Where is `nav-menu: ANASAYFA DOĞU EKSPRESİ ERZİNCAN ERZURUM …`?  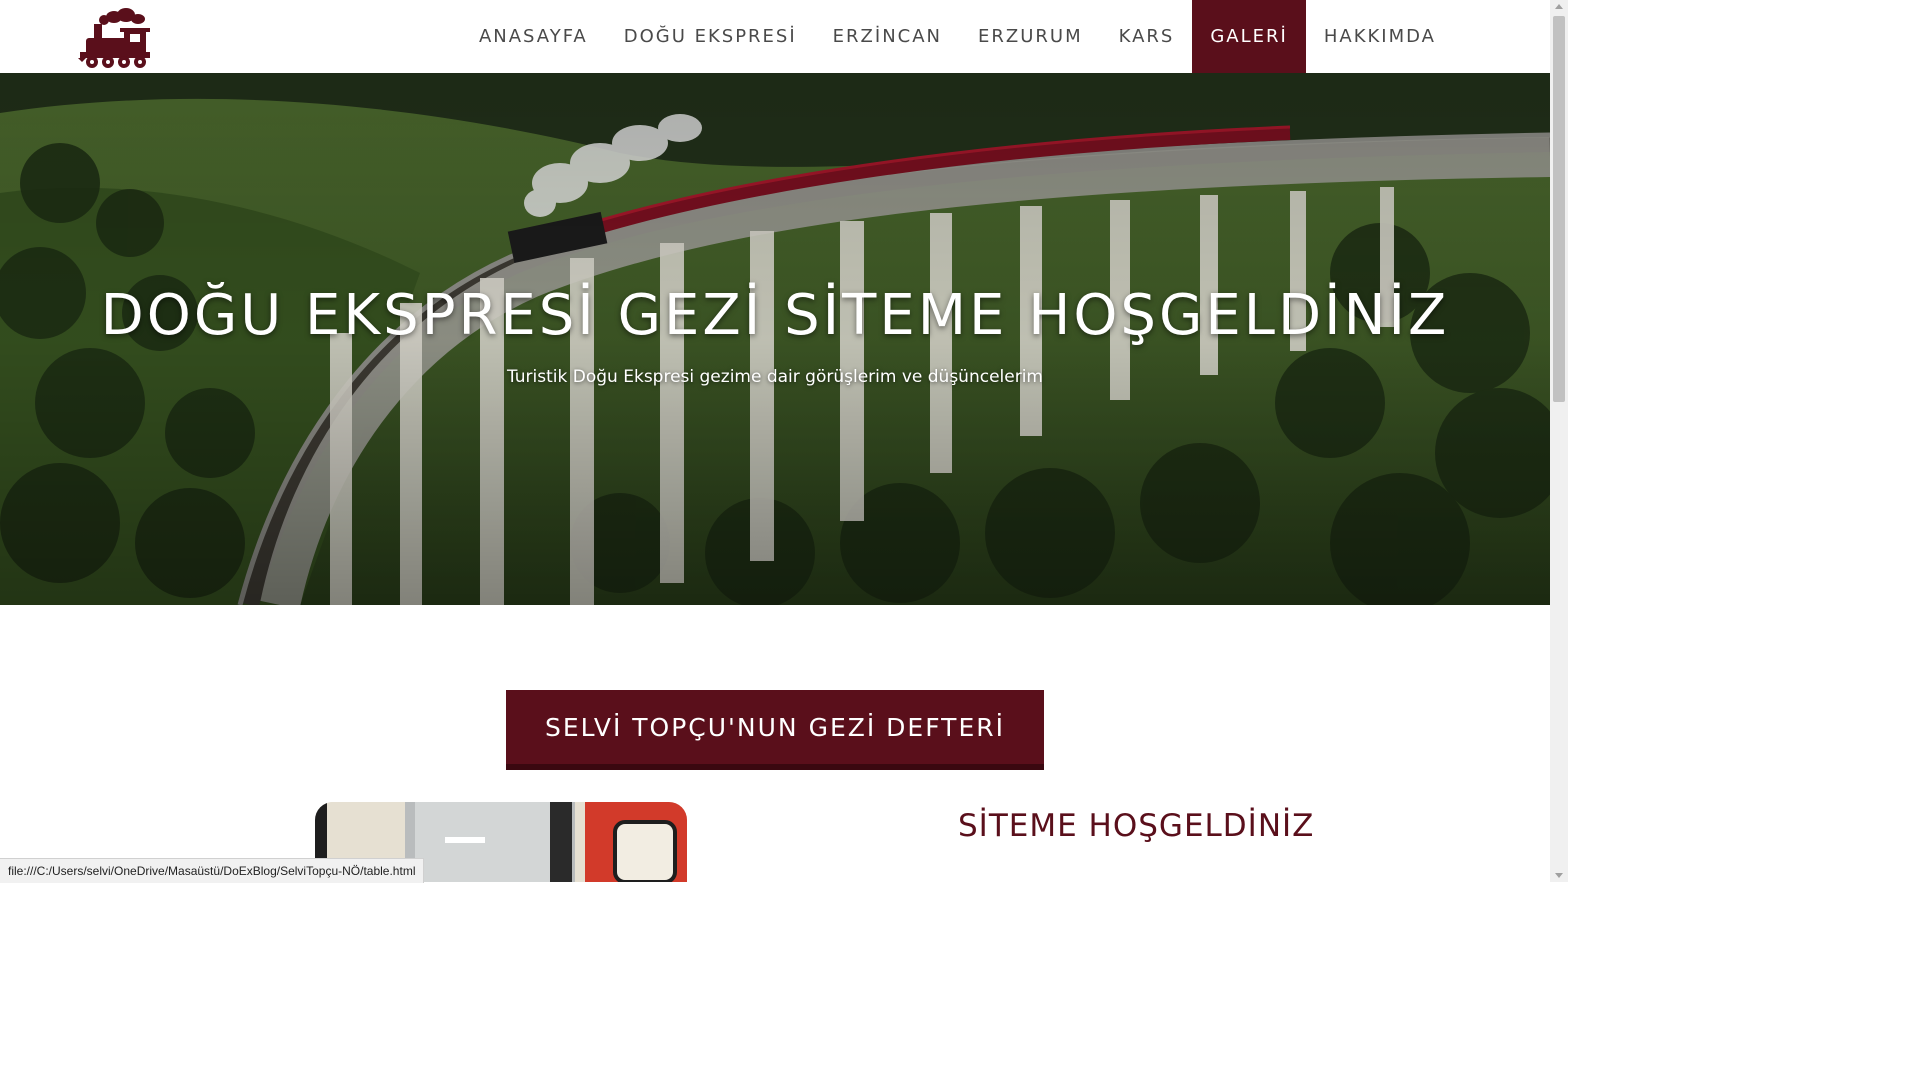 nav-menu: ANASAYFA DOĞU EKSPRESİ ERZİNCAN ERZURUM … is located at coordinates (957, 36).